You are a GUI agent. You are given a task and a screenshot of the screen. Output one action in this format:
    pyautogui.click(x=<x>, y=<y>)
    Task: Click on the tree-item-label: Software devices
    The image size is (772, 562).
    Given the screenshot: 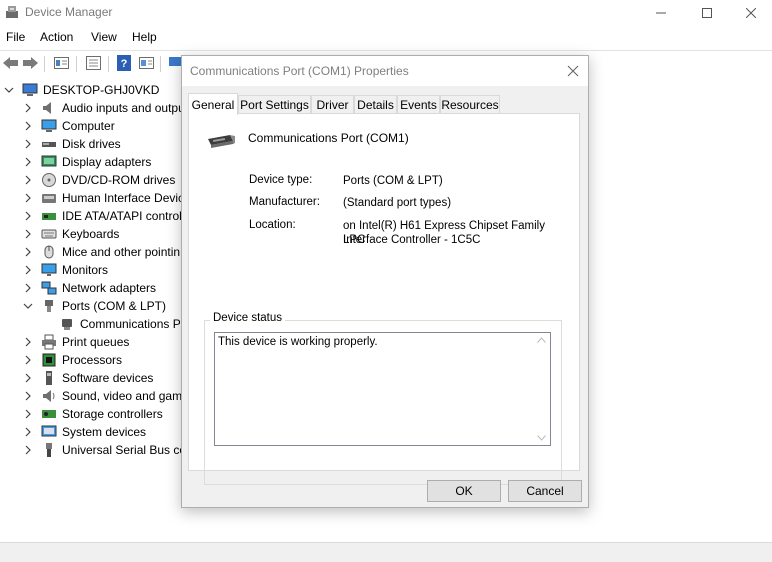 What is the action you would take?
    pyautogui.click(x=108, y=378)
    